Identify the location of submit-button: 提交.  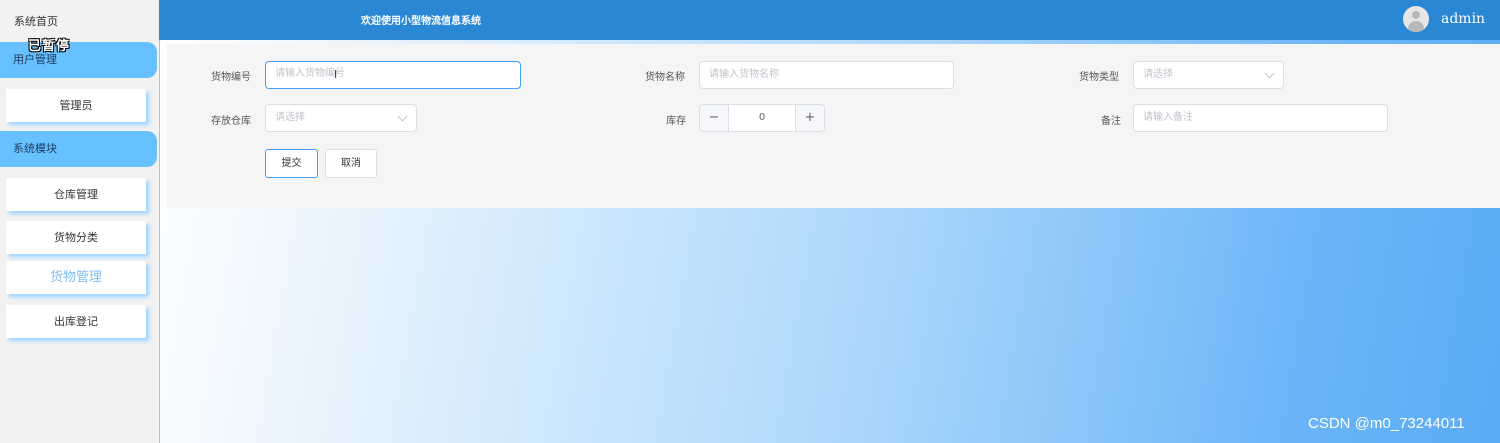
(291, 163).